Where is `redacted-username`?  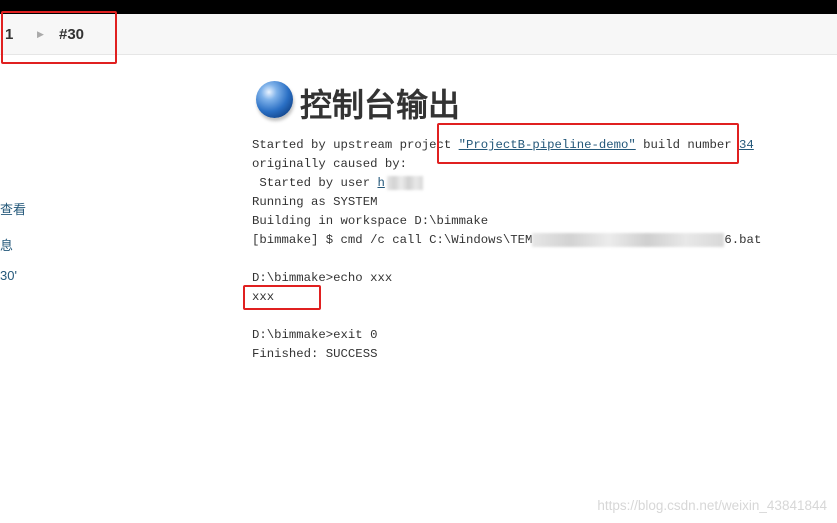 redacted-username is located at coordinates (404, 182).